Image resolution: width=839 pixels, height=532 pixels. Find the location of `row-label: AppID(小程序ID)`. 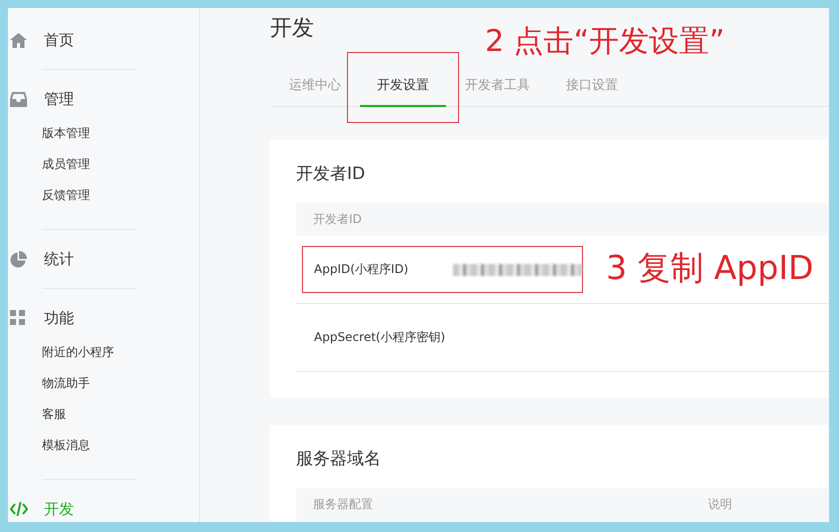

row-label: AppID(小程序ID) is located at coordinates (362, 269).